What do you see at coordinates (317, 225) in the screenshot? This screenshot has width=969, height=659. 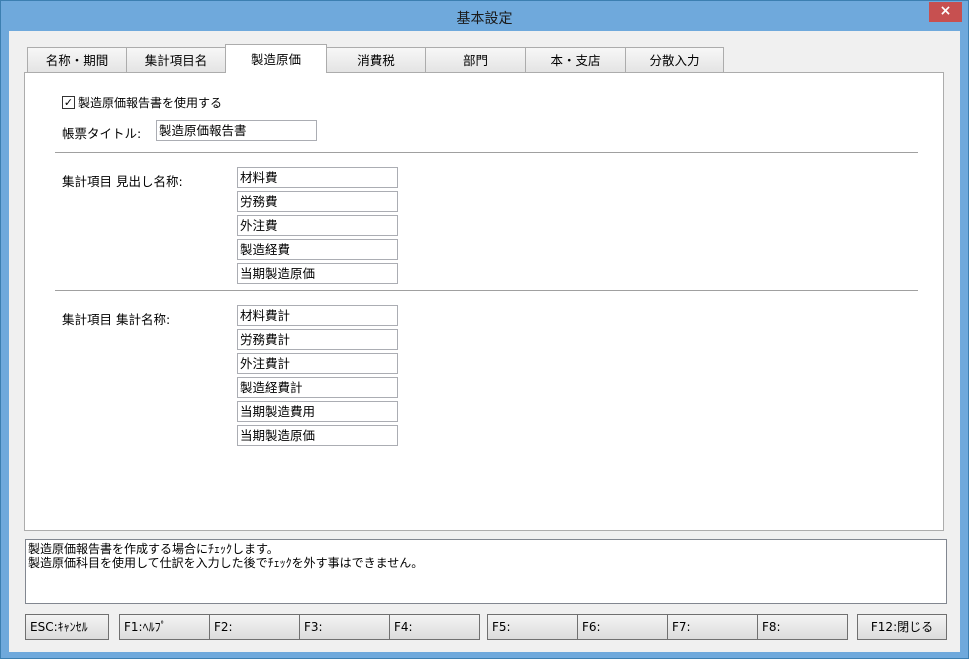 I see `heading-name-input-3: 外注費` at bounding box center [317, 225].